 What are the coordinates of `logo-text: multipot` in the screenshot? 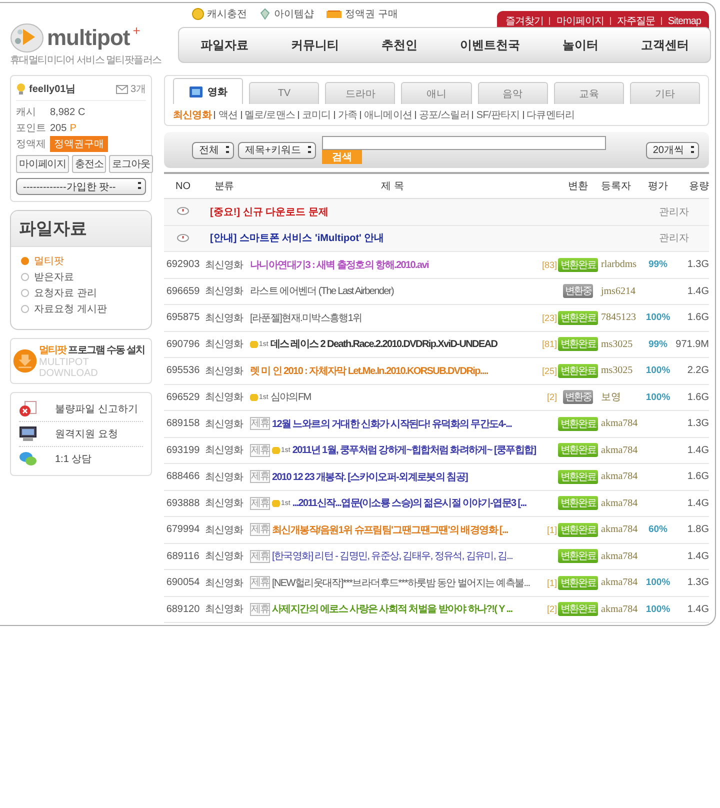 It's located at (88, 38).